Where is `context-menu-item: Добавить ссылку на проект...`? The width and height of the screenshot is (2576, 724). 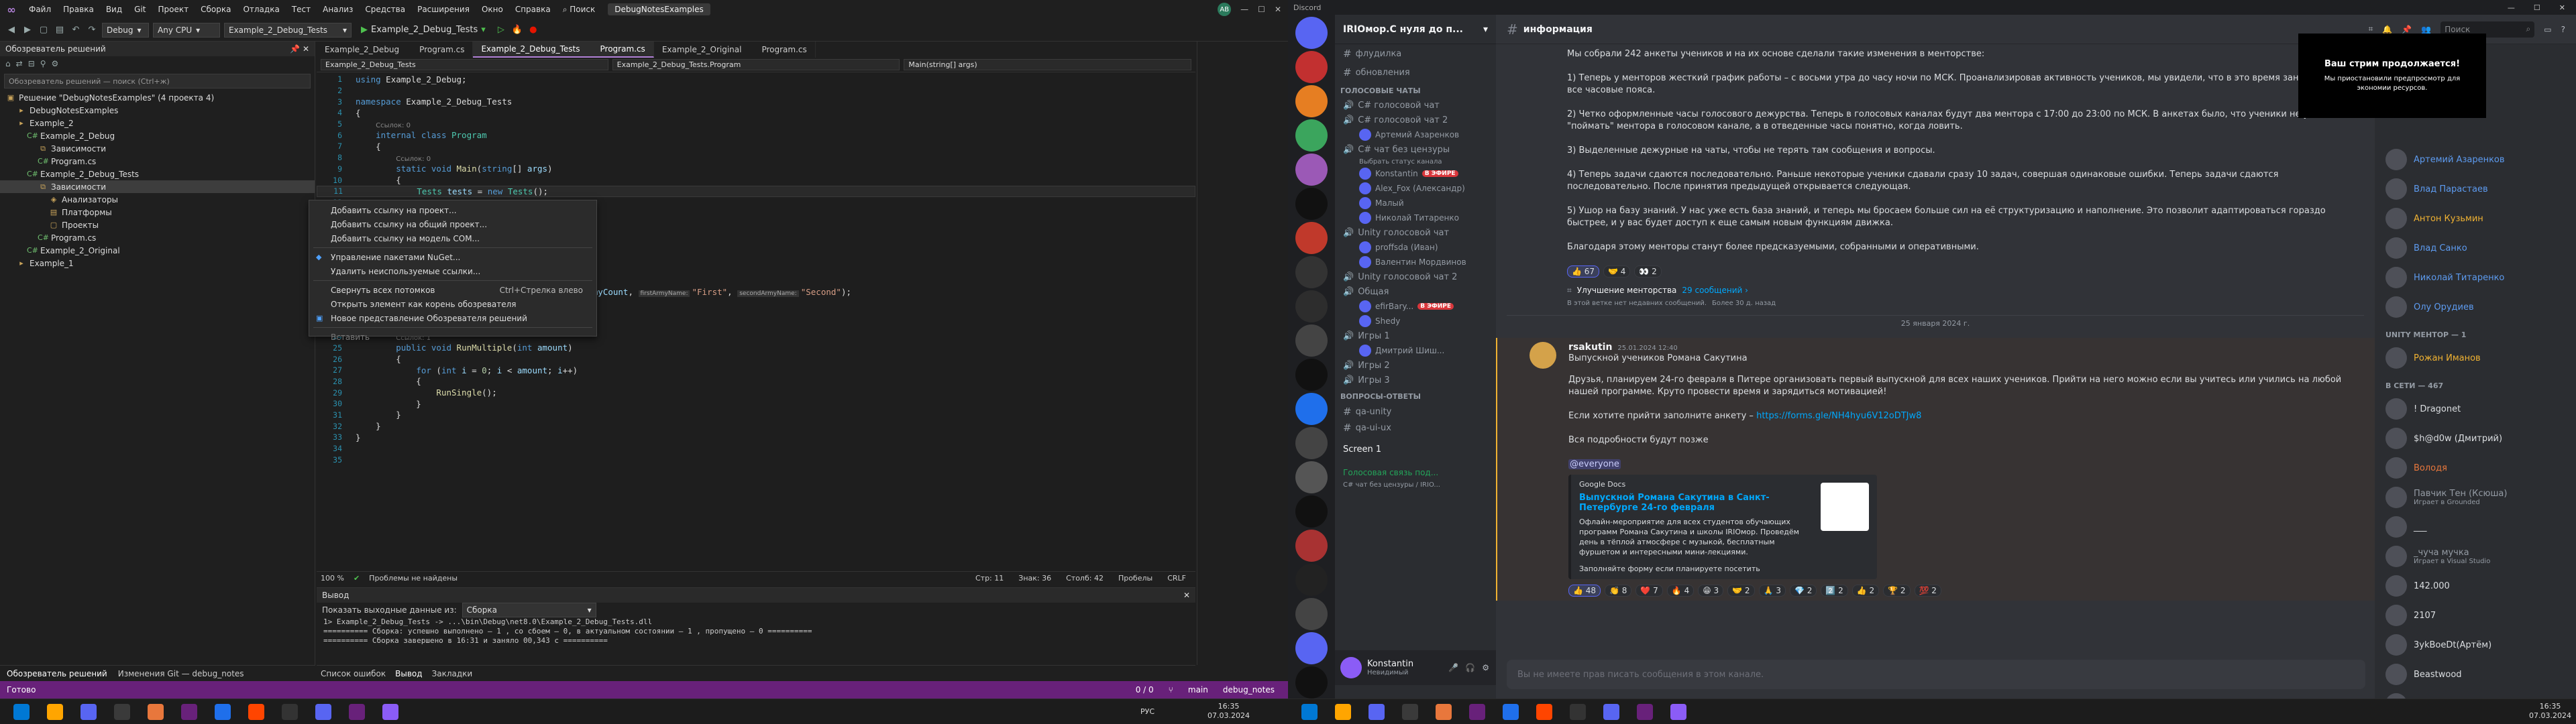
context-menu-item: Добавить ссылку на проект... is located at coordinates (452, 210).